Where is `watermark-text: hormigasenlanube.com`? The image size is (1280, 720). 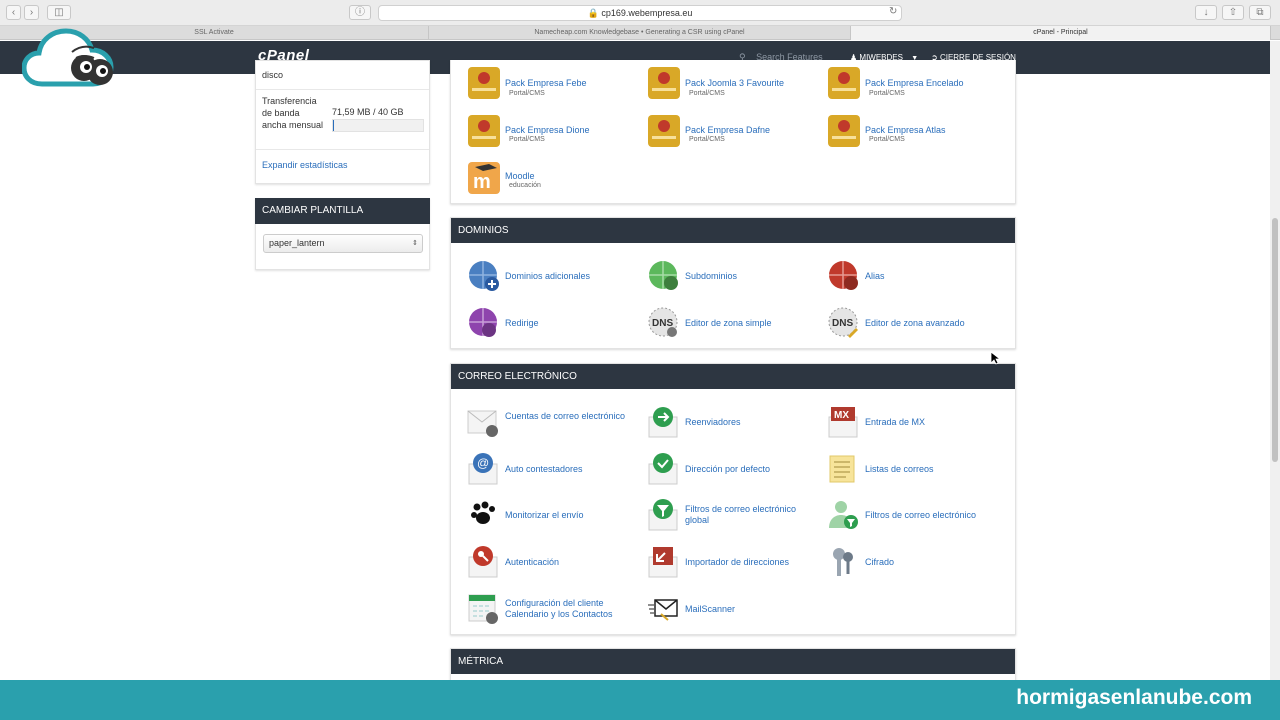 watermark-text: hormigasenlanube.com is located at coordinates (1134, 697).